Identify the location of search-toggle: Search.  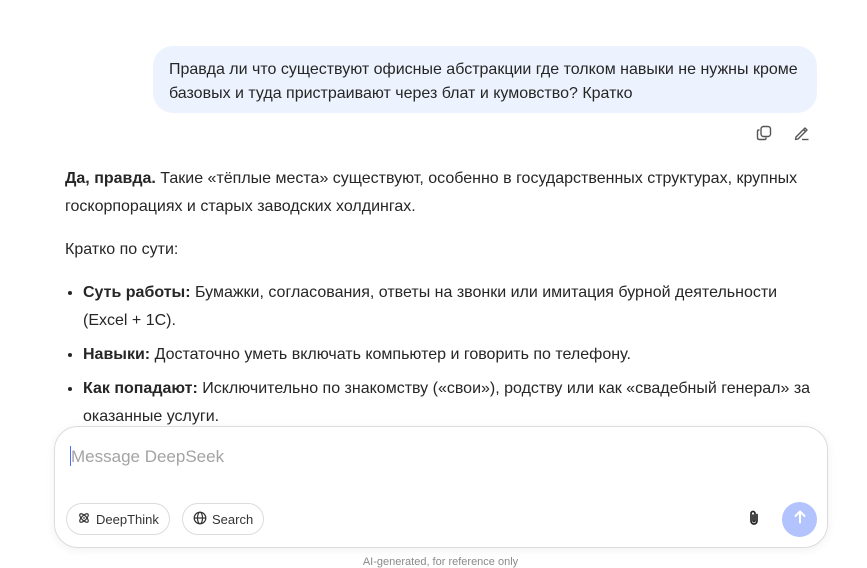
(223, 519).